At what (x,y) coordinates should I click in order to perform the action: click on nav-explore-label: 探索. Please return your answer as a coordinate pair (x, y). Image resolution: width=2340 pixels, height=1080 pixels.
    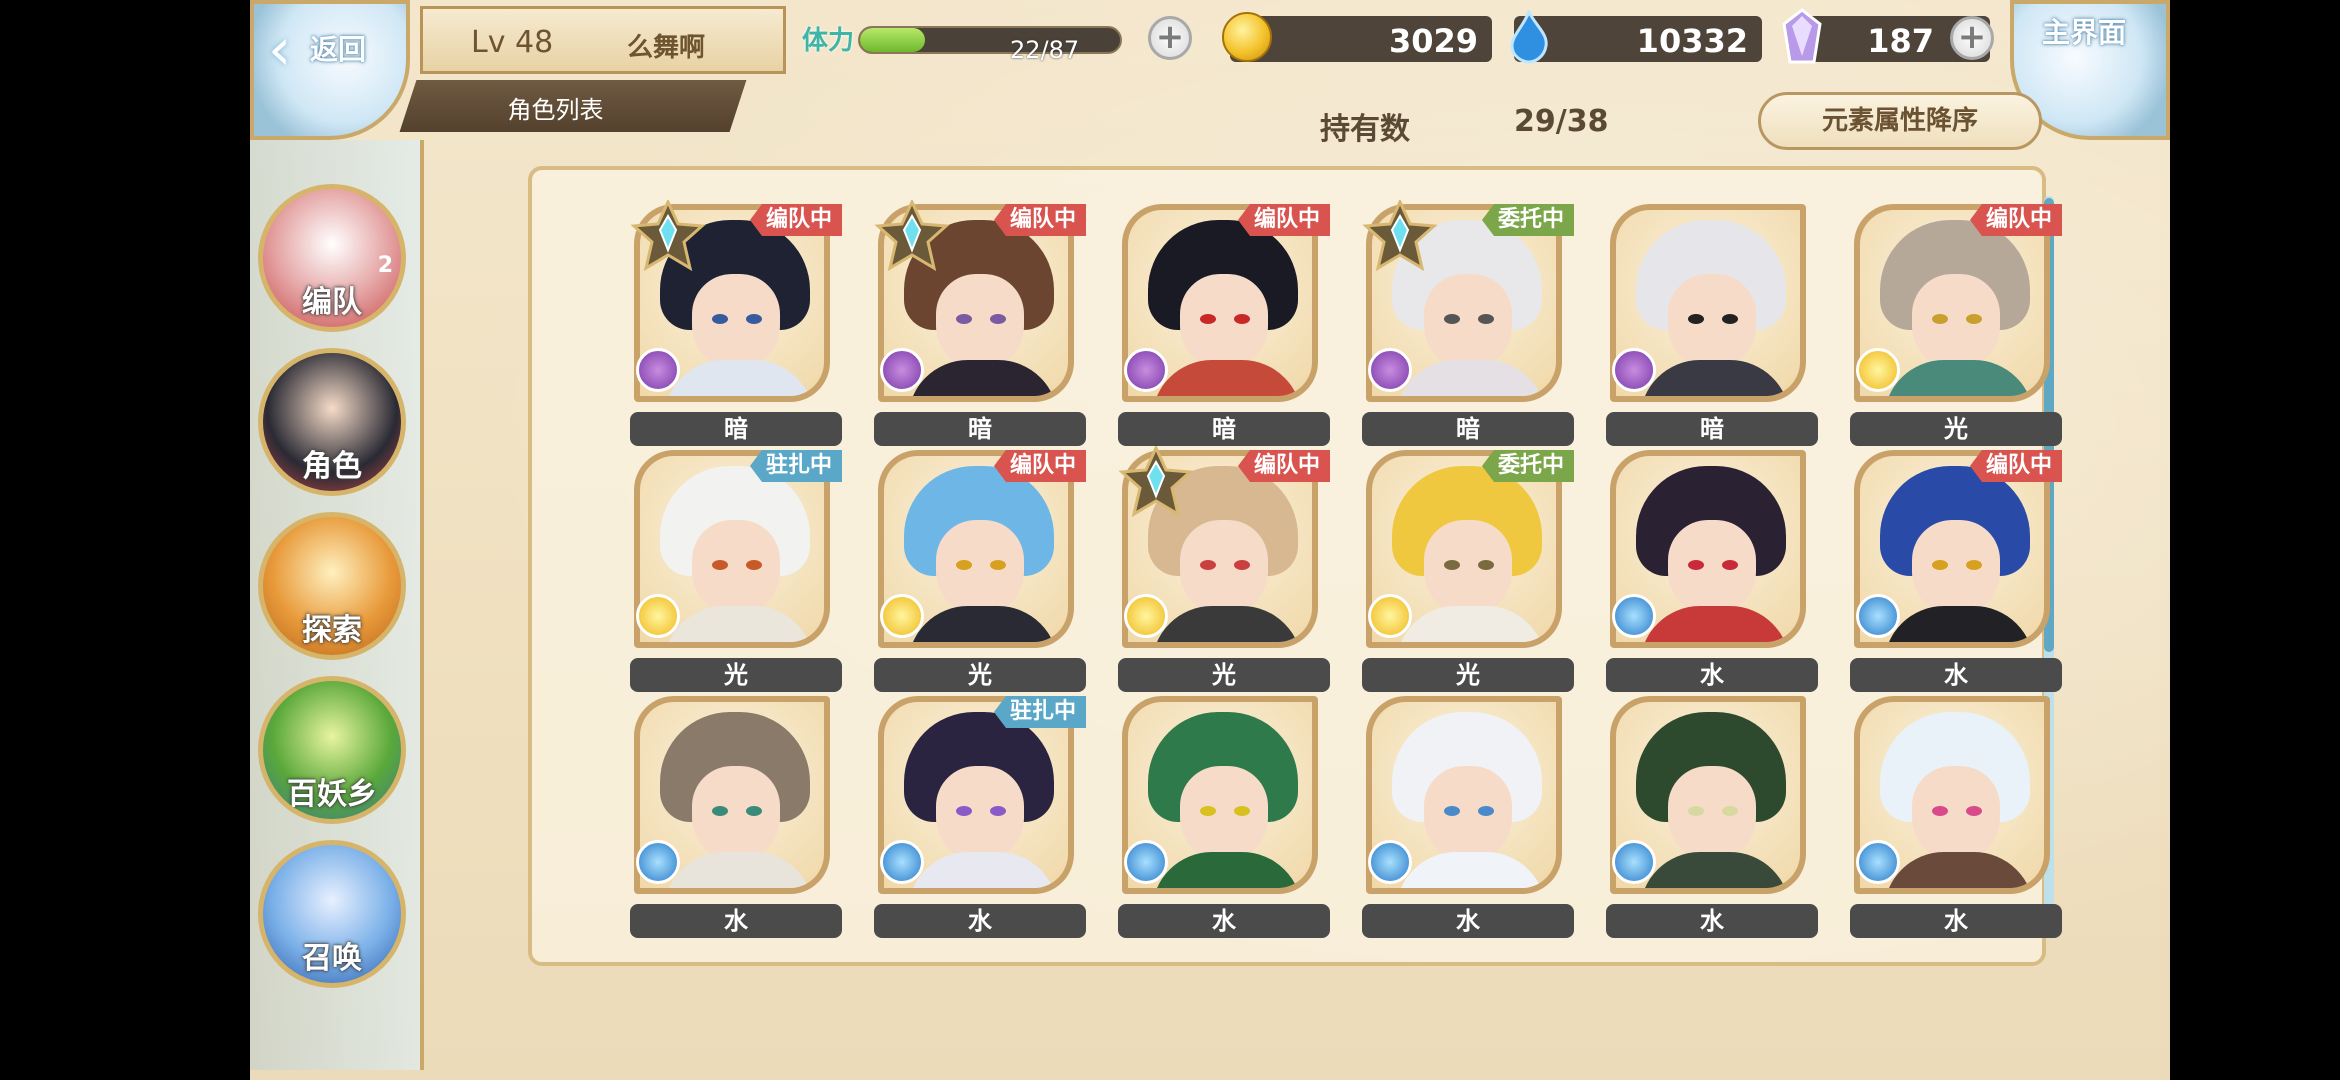
    Looking at the image, I should click on (332, 630).